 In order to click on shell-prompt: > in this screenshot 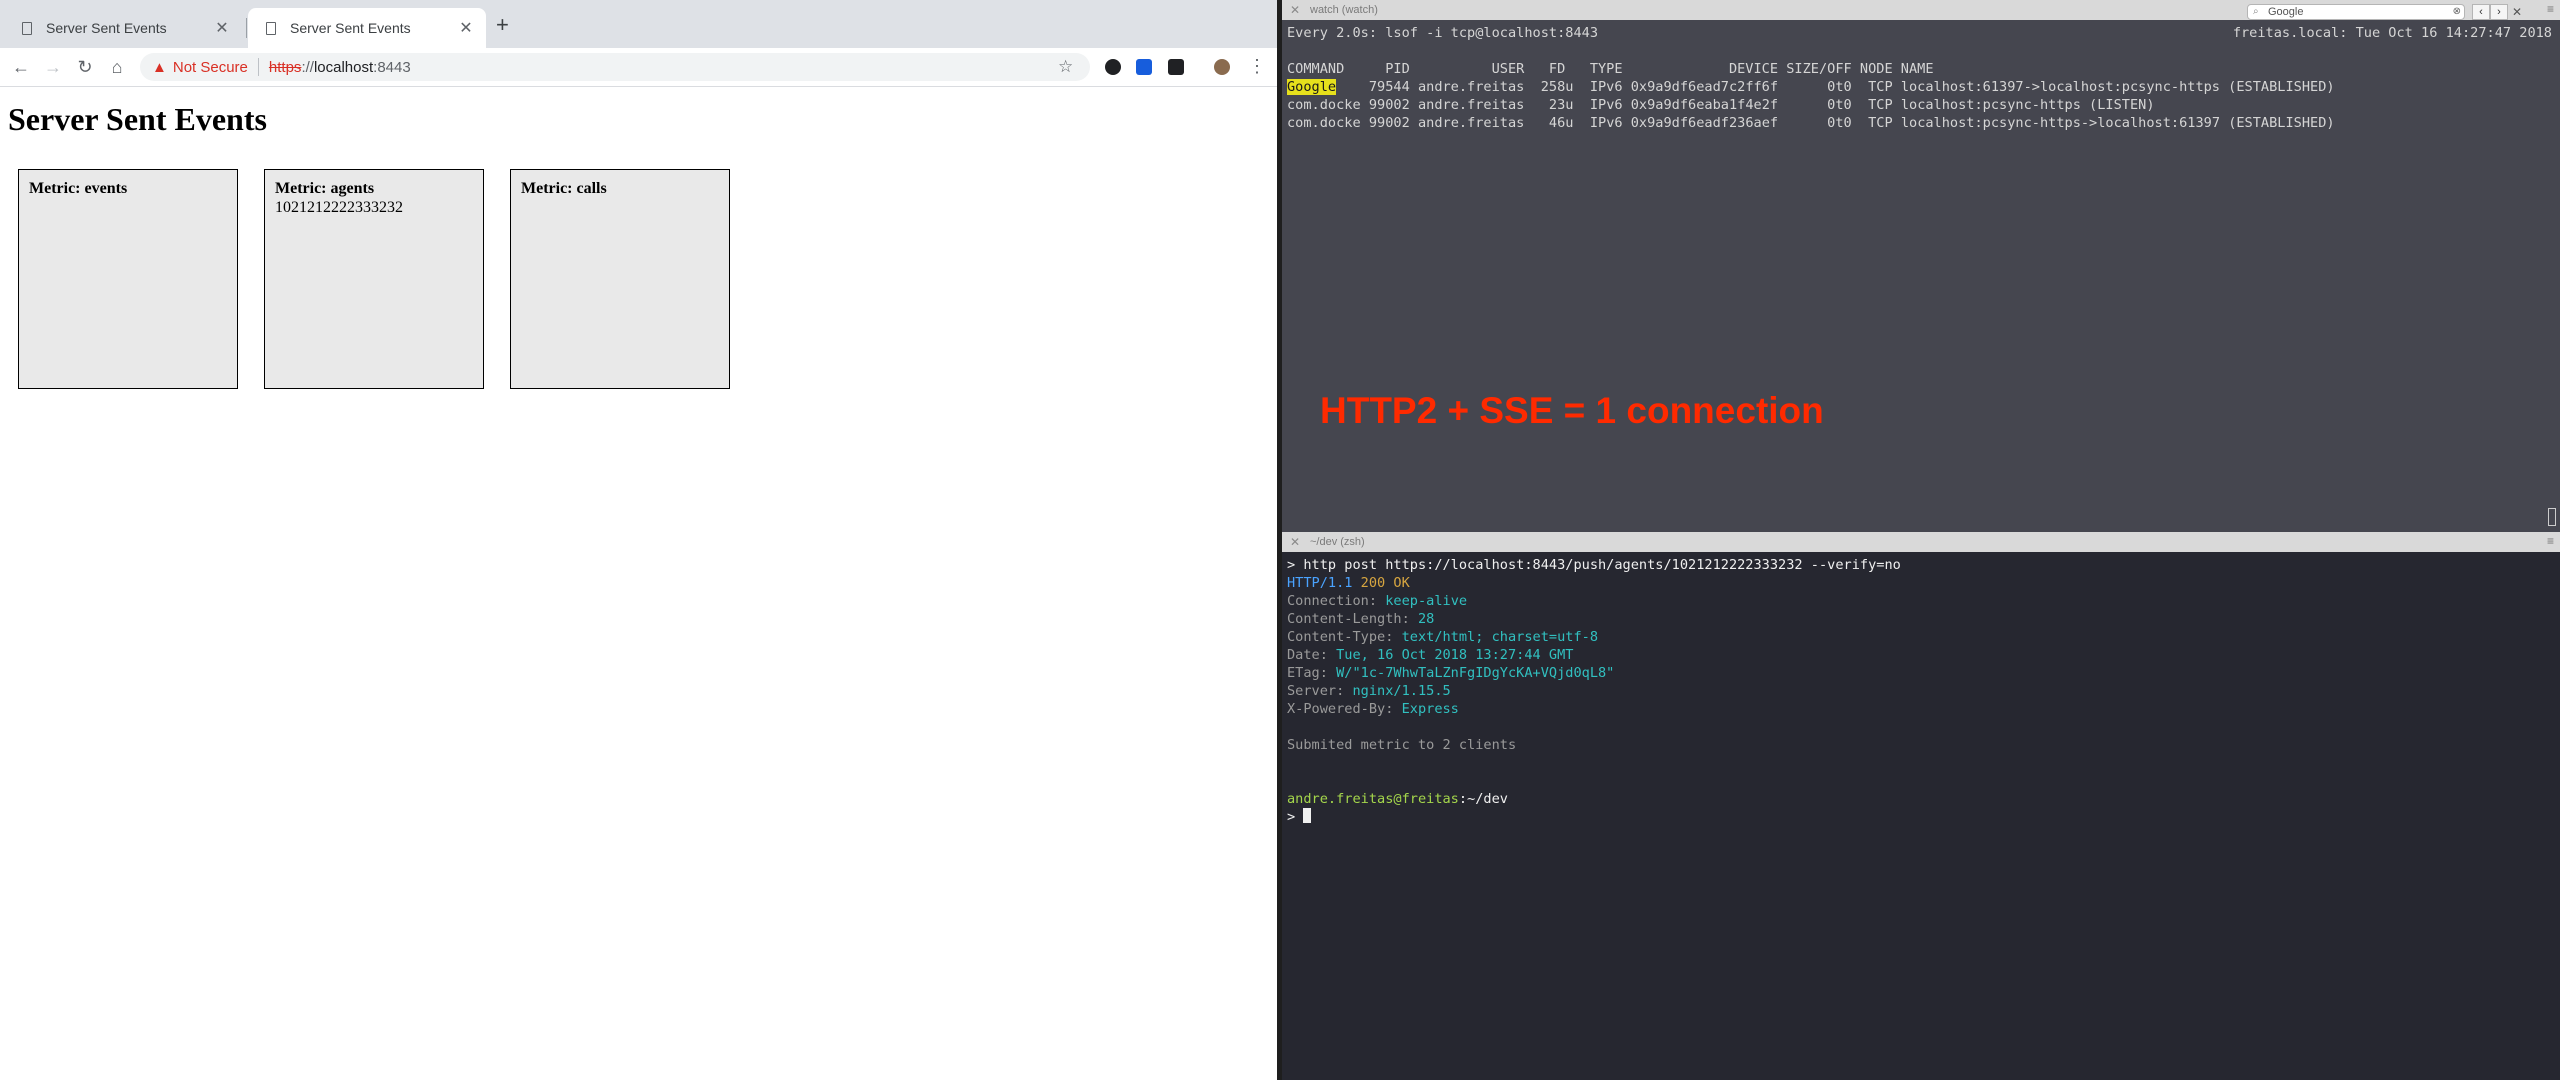, I will do `click(1299, 817)`.